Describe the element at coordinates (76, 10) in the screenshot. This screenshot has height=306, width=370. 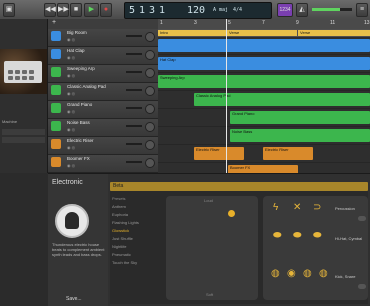
I see `stop-button: ■` at that location.